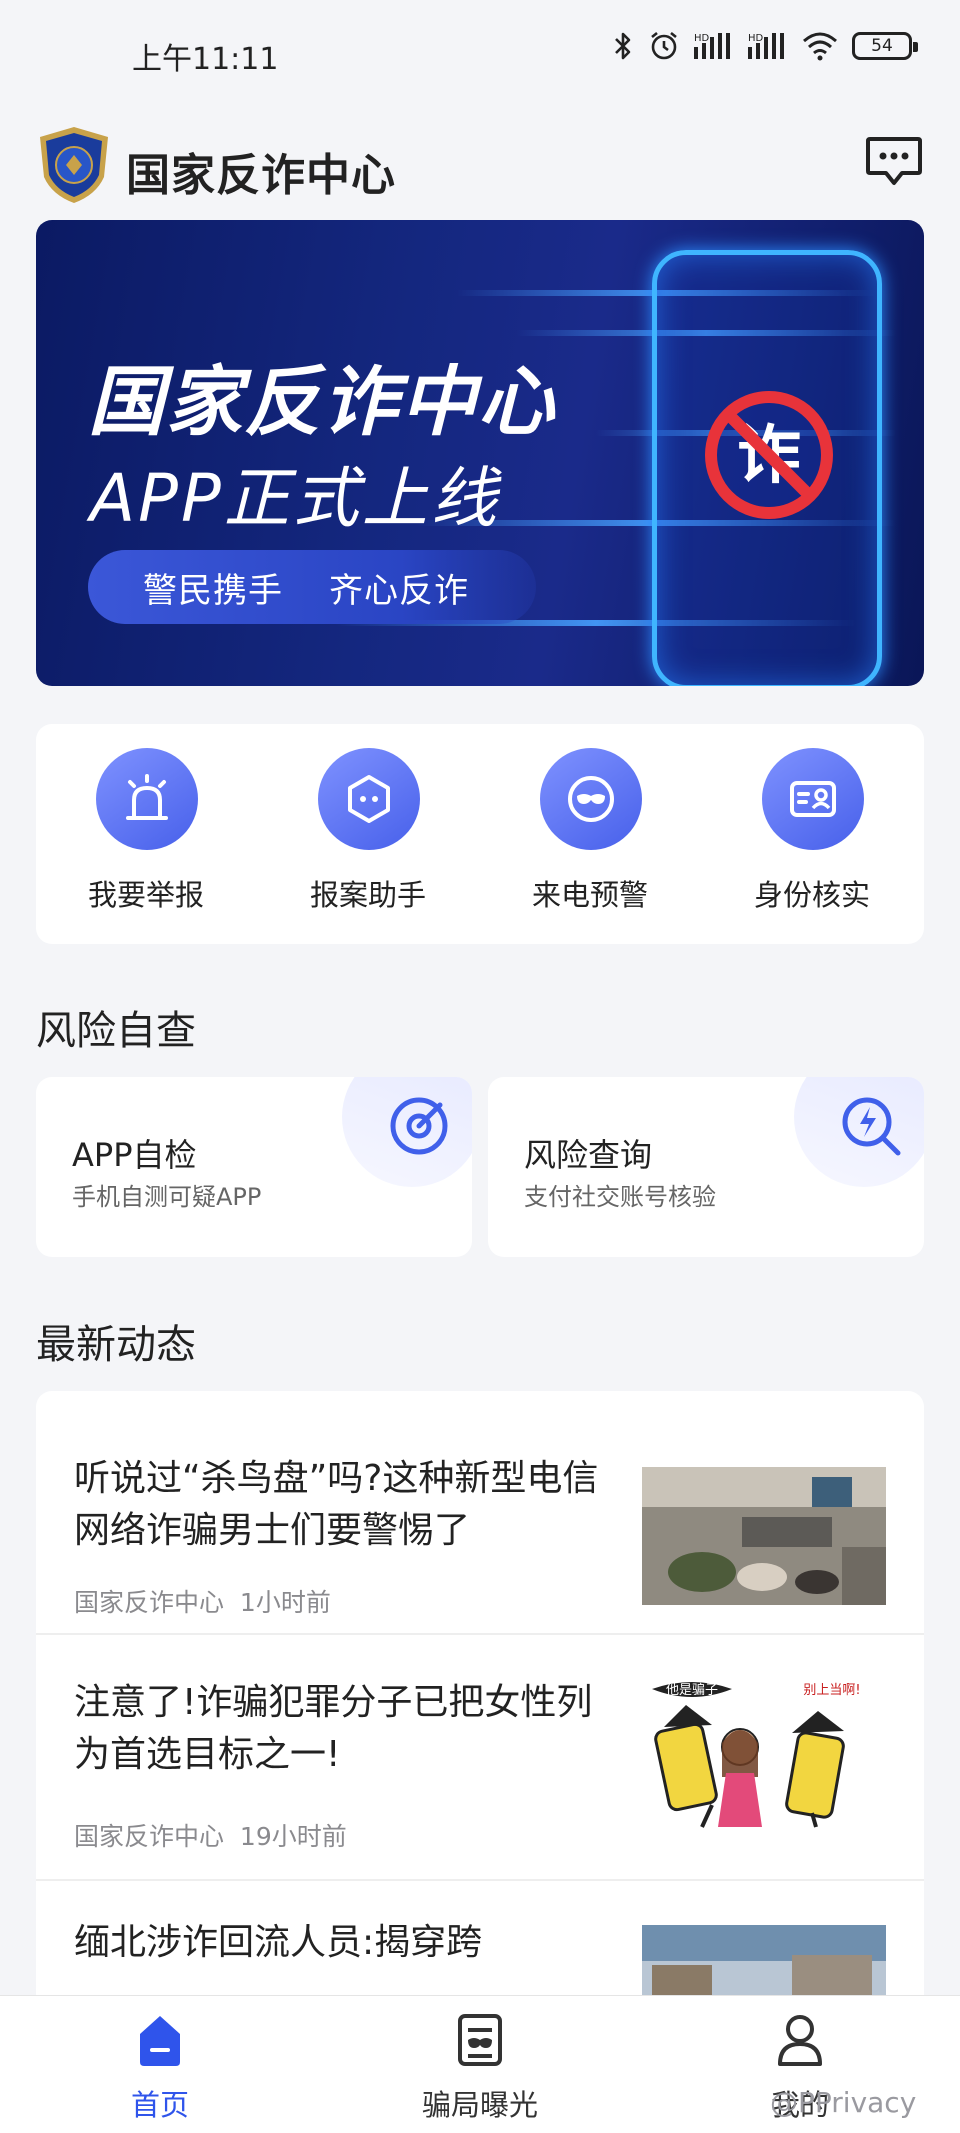 The image size is (960, 2133). I want to click on tab-scam-exposure: 骗局曝光, so click(480, 2072).